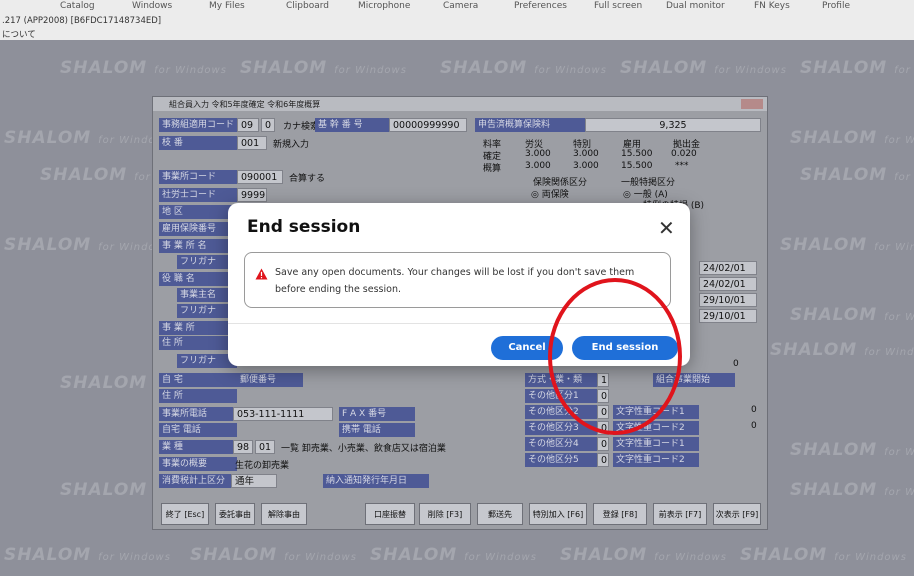 Image resolution: width=914 pixels, height=576 pixels. I want to click on menu-dual-monitor: Dual monitor, so click(695, 6).